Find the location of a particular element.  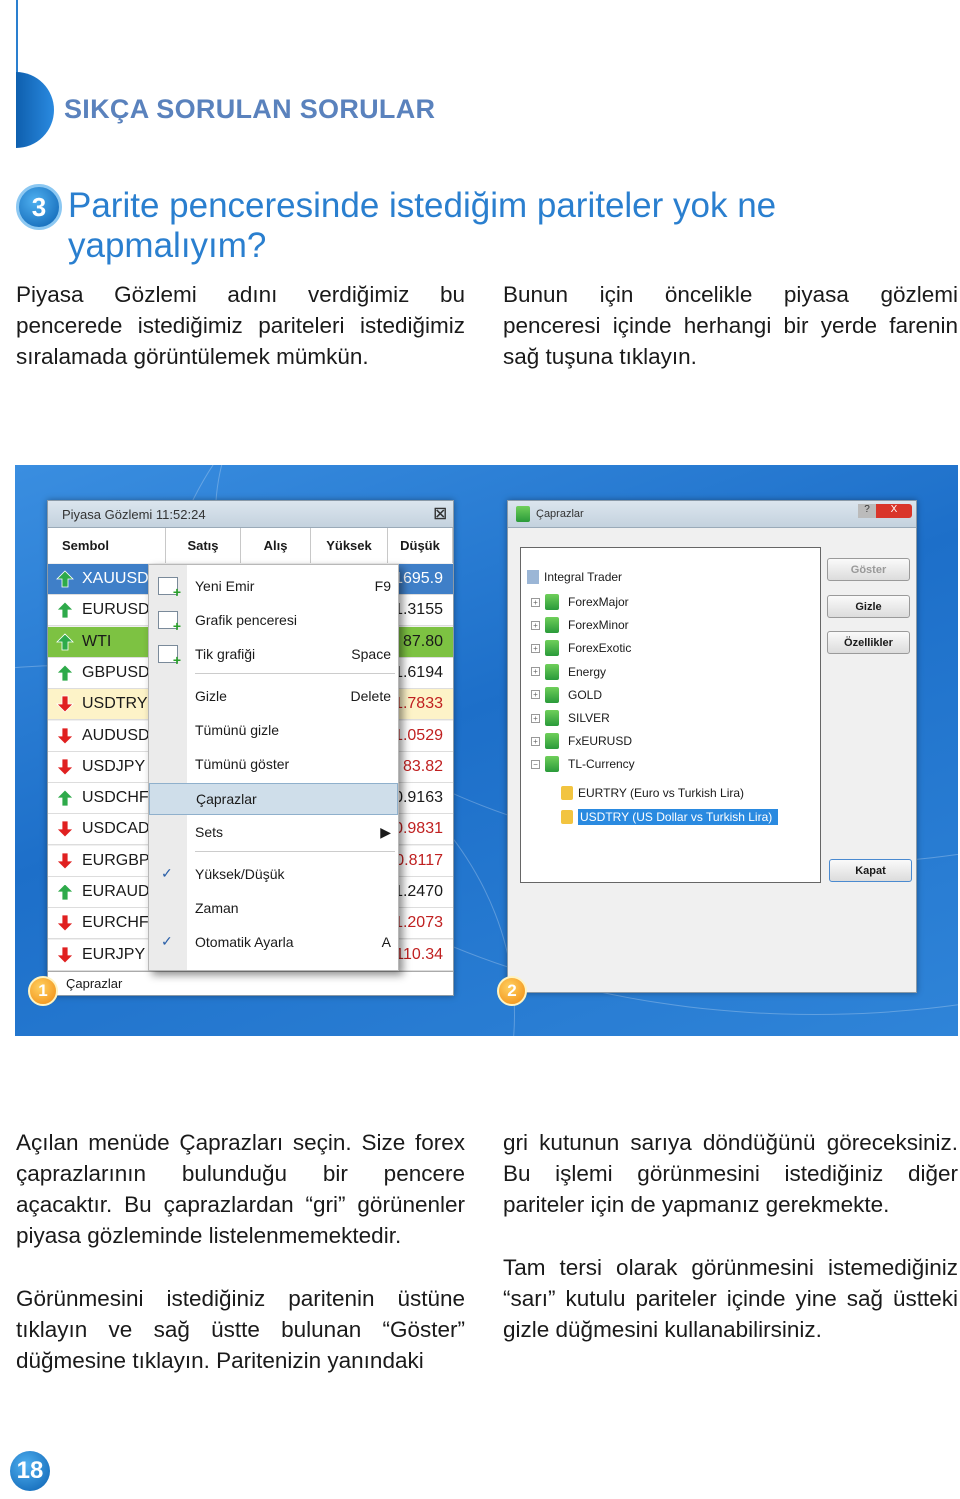

low-value: 1.7833 is located at coordinates (418, 704).